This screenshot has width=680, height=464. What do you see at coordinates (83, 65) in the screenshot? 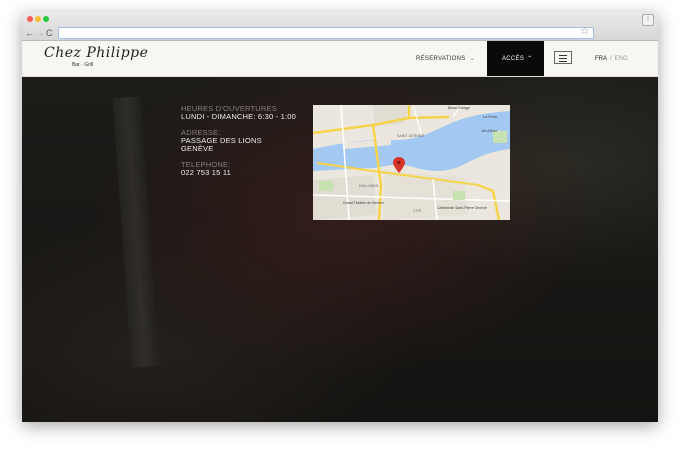
I see `logo-subtitle: Bar · Grill` at bounding box center [83, 65].